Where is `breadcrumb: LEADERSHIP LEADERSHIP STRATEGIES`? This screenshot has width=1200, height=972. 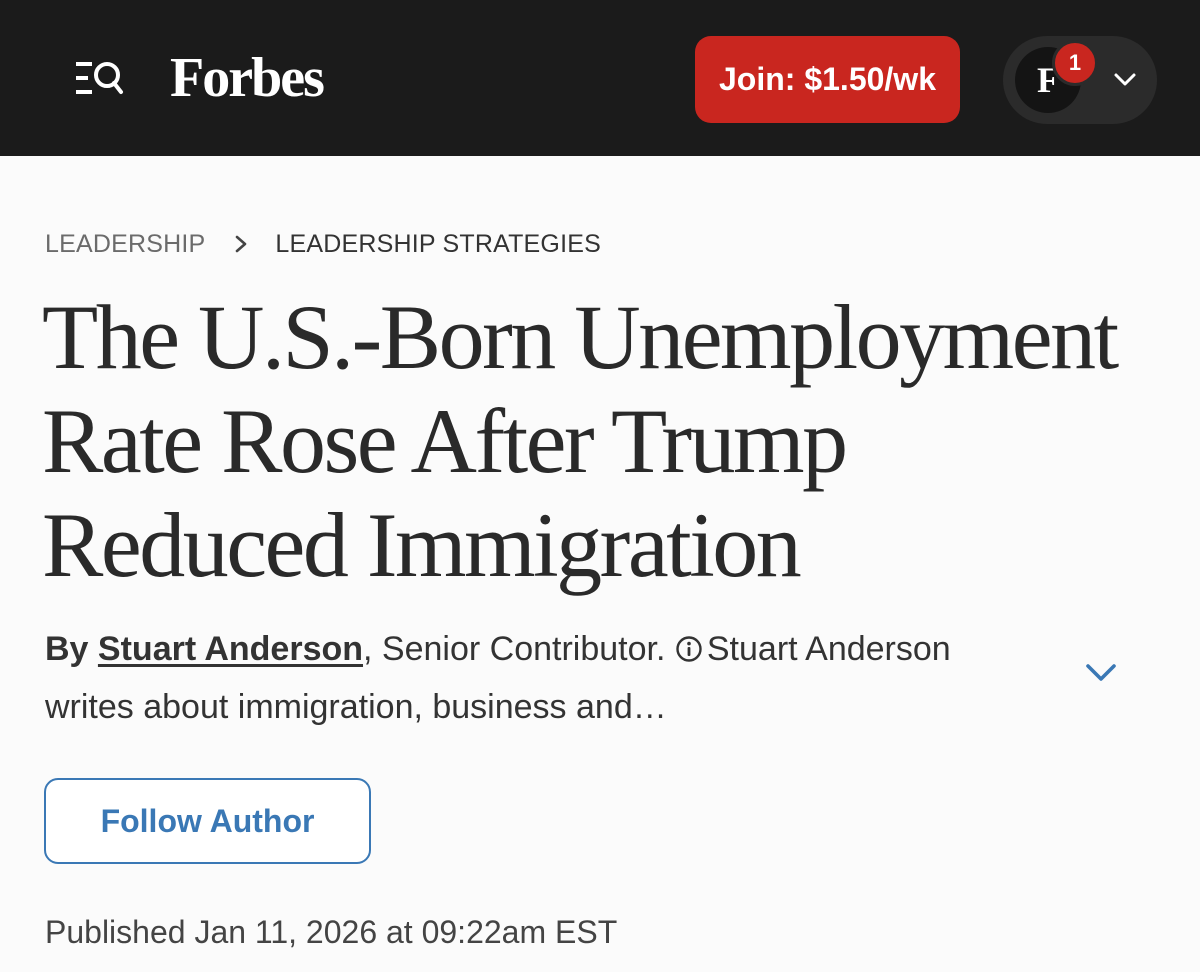 breadcrumb: LEADERSHIP LEADERSHIP STRATEGIES is located at coordinates (323, 244).